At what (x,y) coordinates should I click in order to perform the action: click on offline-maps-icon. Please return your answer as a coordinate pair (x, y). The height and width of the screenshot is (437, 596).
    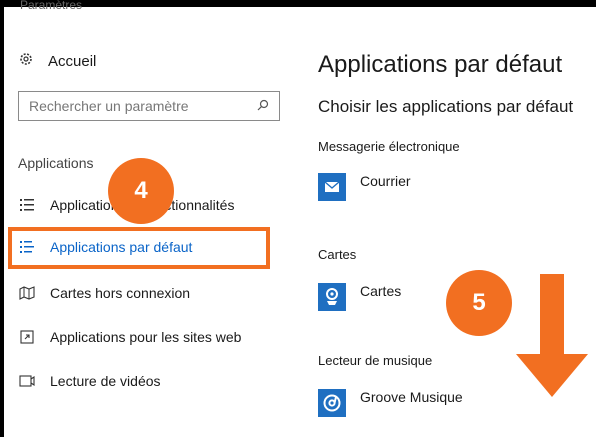
    Looking at the image, I should click on (27, 293).